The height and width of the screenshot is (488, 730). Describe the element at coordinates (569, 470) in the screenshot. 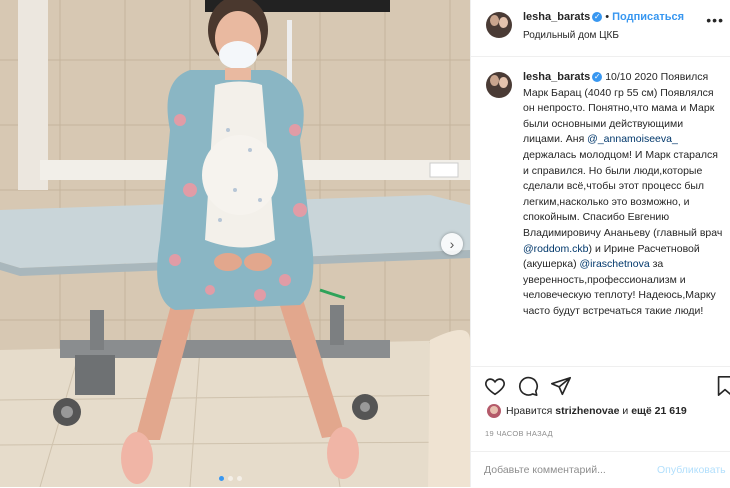

I see `comment-input` at that location.